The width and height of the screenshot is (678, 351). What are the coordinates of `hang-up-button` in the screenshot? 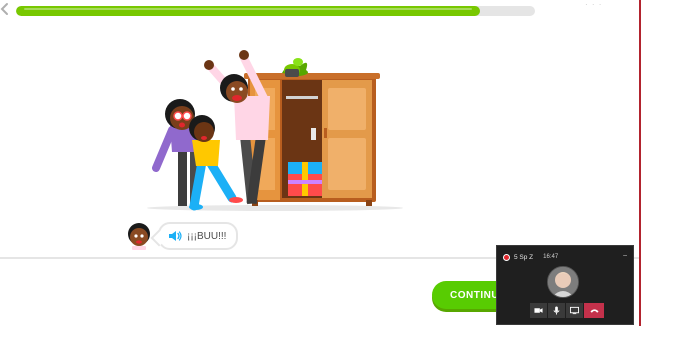 It's located at (594, 310).